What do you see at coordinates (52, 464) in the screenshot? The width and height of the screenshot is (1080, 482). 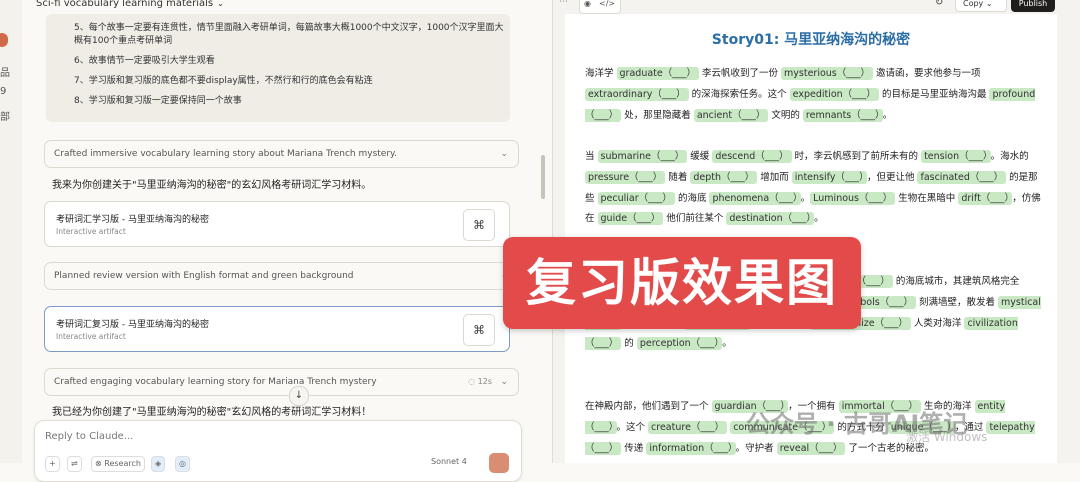 I see `add-icon: +` at bounding box center [52, 464].